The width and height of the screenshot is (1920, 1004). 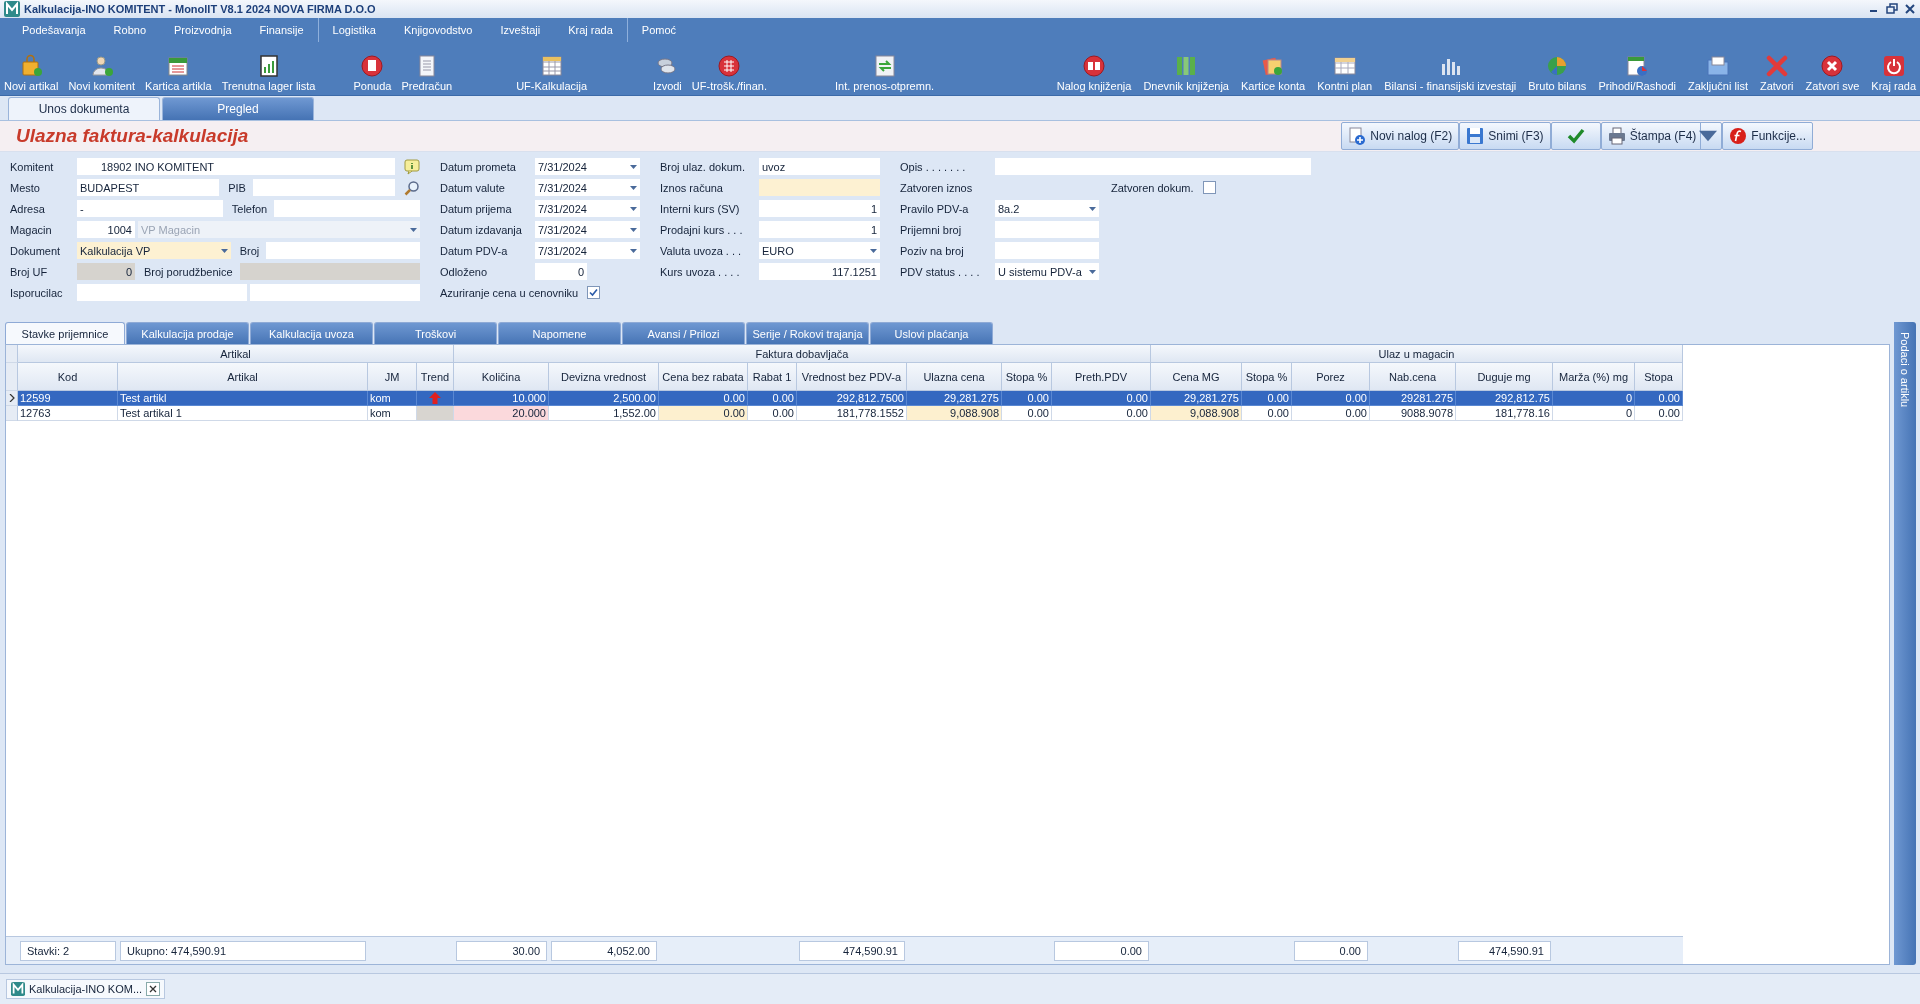 What do you see at coordinates (1892, 9) in the screenshot?
I see `restore-icon` at bounding box center [1892, 9].